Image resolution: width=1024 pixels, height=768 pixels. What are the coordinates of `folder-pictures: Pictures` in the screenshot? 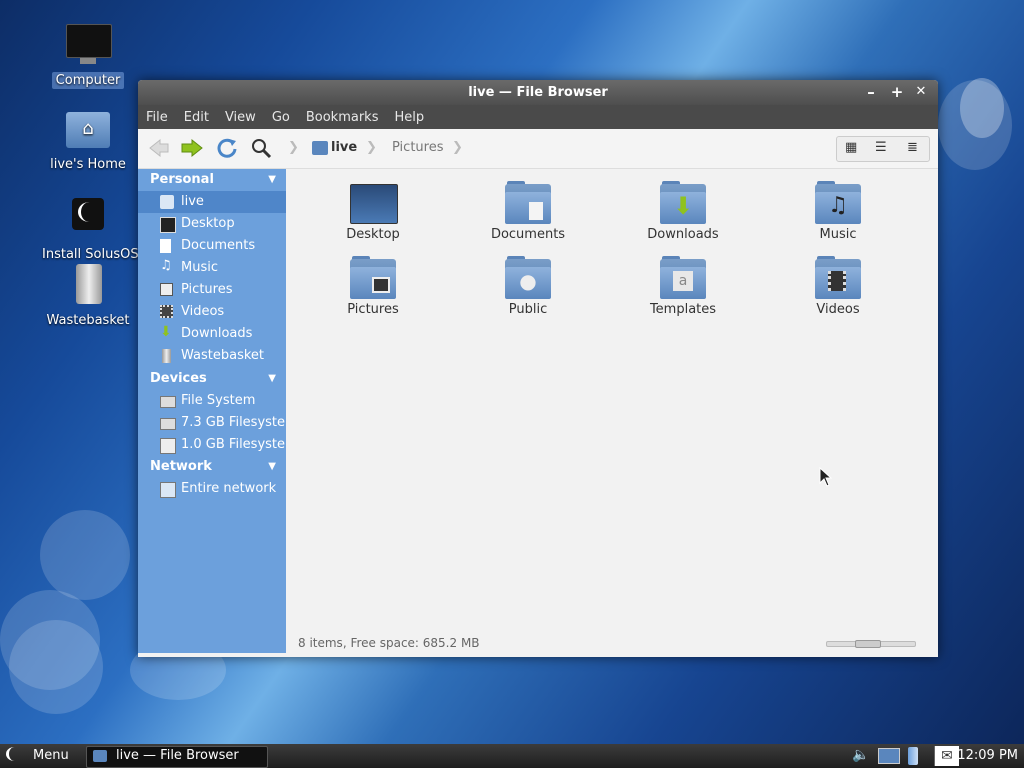 It's located at (373, 286).